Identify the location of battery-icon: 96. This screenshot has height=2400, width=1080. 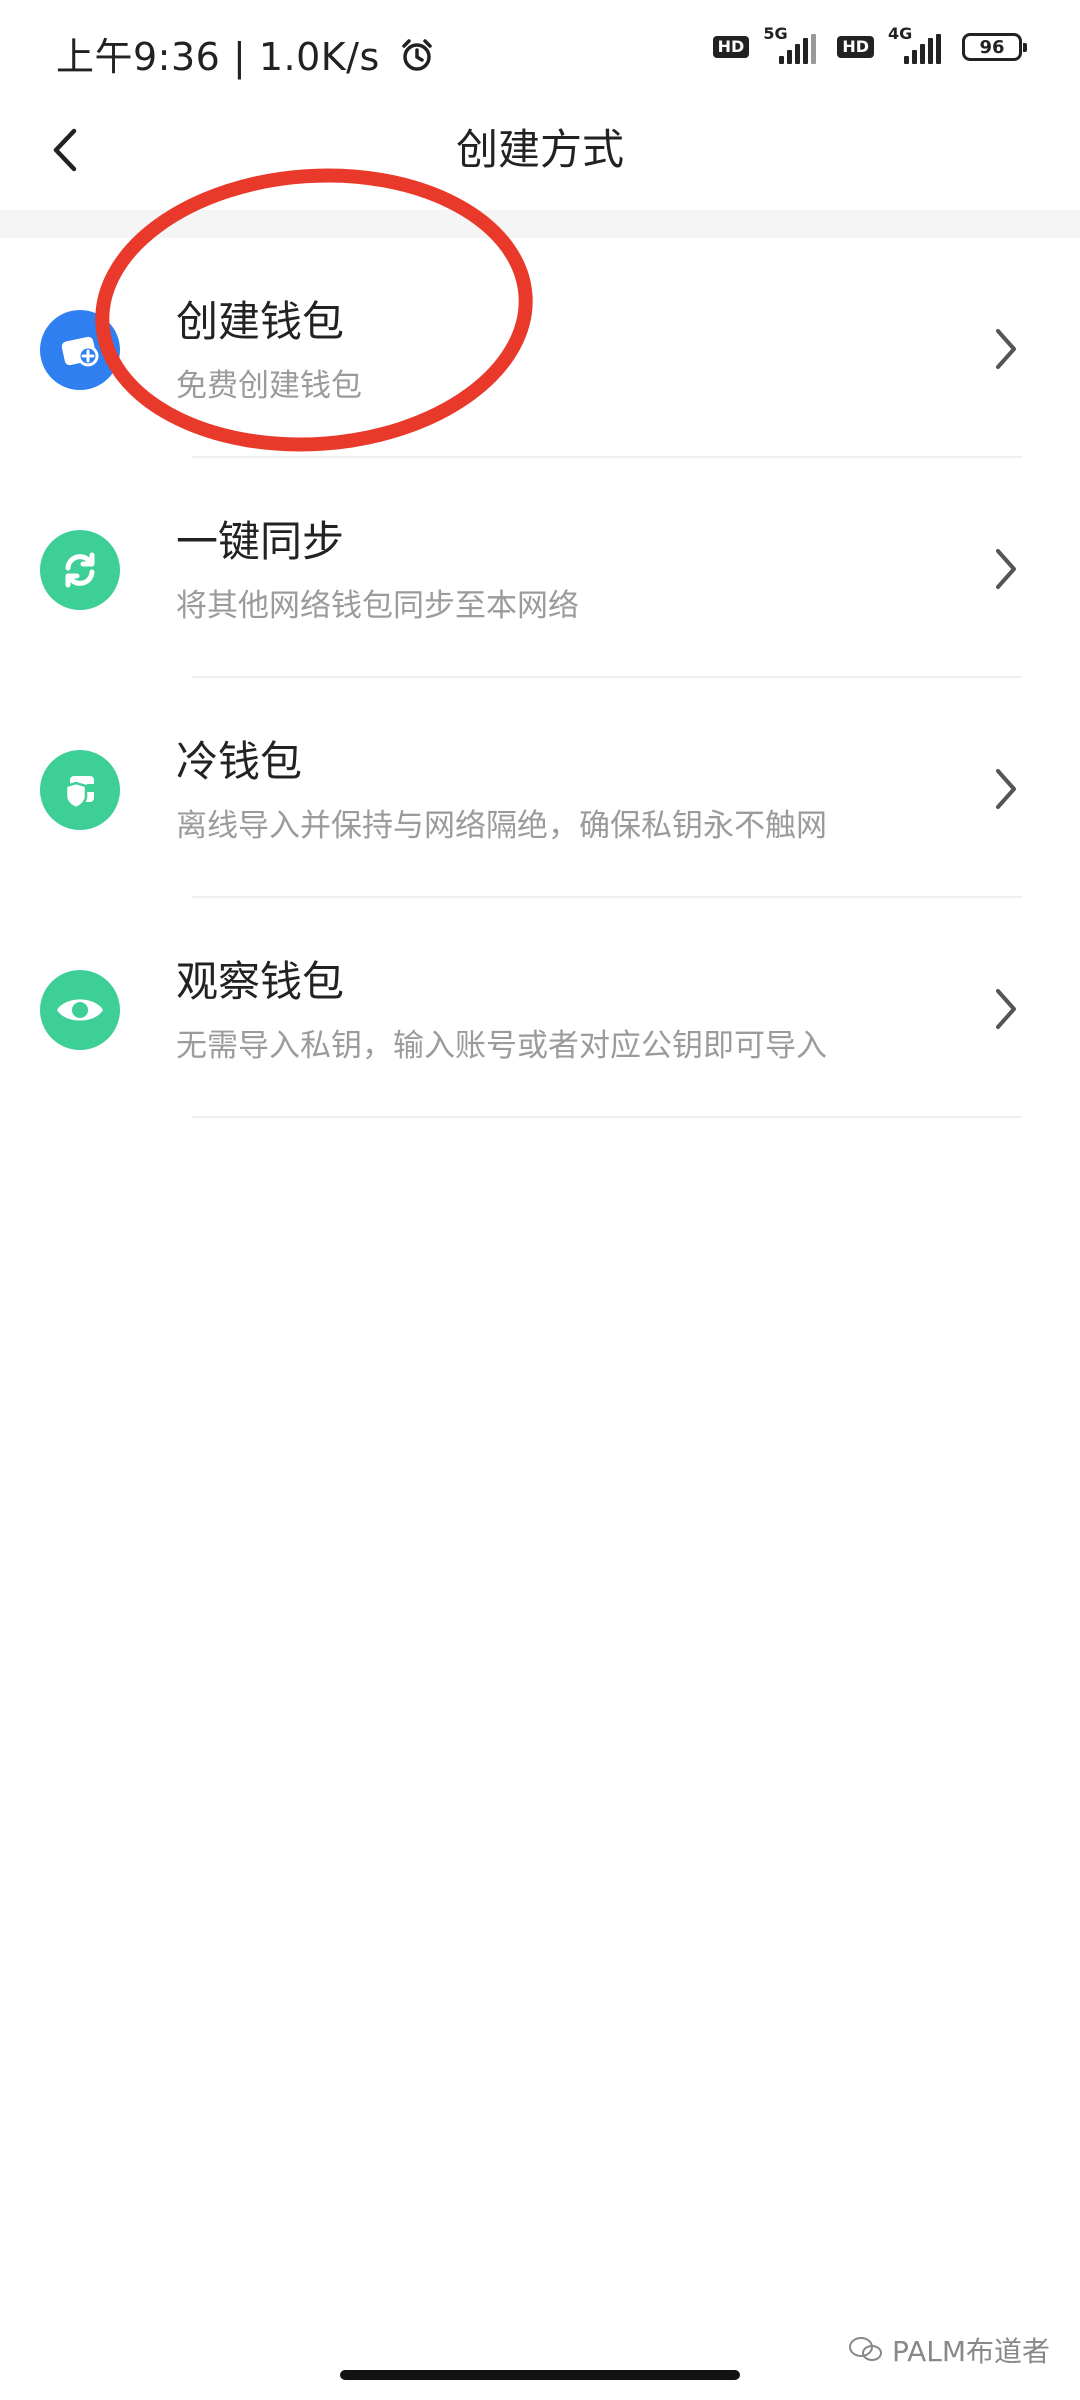
(994, 47).